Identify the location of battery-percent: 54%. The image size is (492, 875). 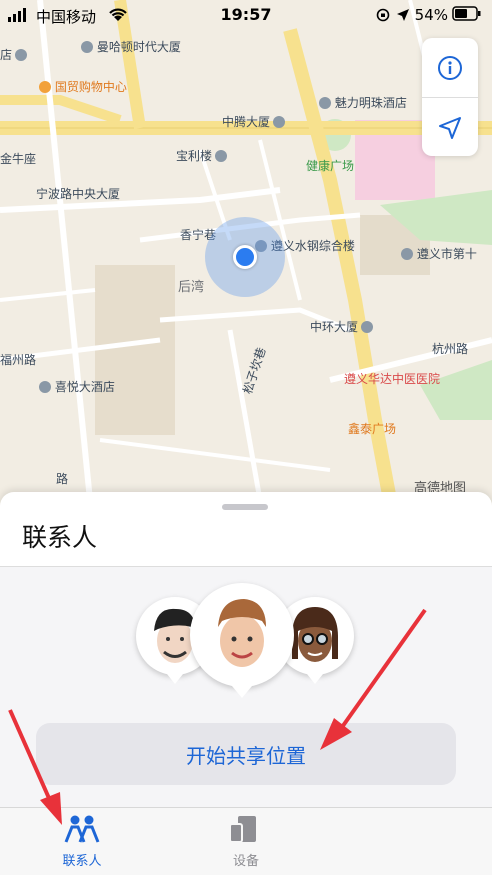
(431, 15).